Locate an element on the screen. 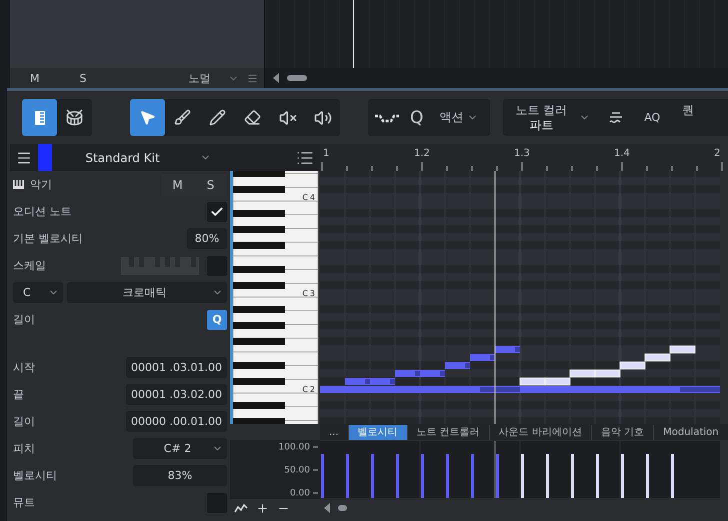 This screenshot has height=521, width=728. check-icon is located at coordinates (217, 211).